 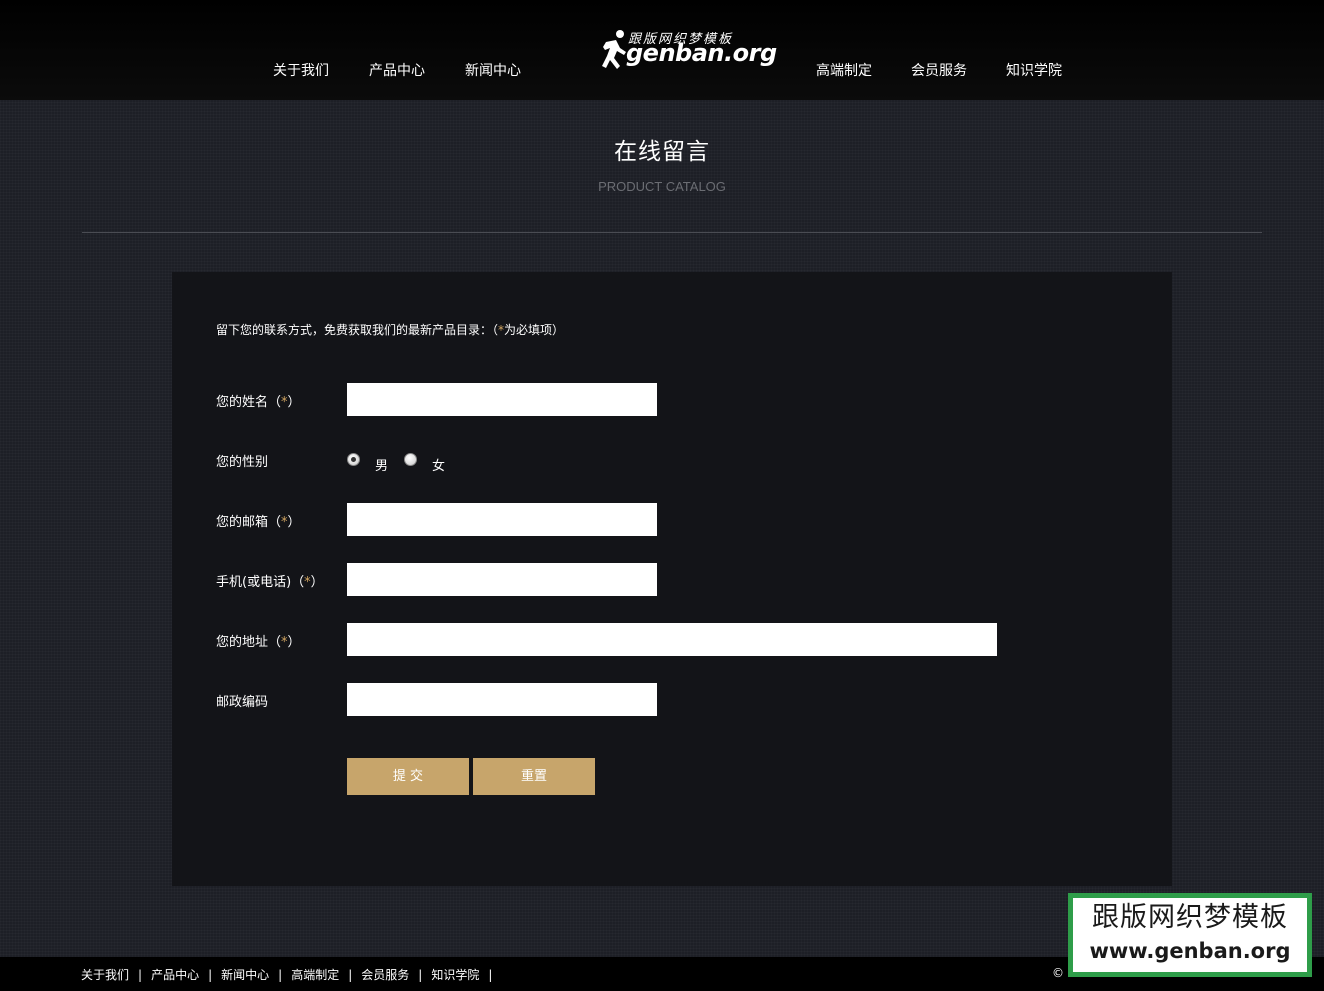 What do you see at coordinates (672, 639) in the screenshot?
I see `address-input` at bounding box center [672, 639].